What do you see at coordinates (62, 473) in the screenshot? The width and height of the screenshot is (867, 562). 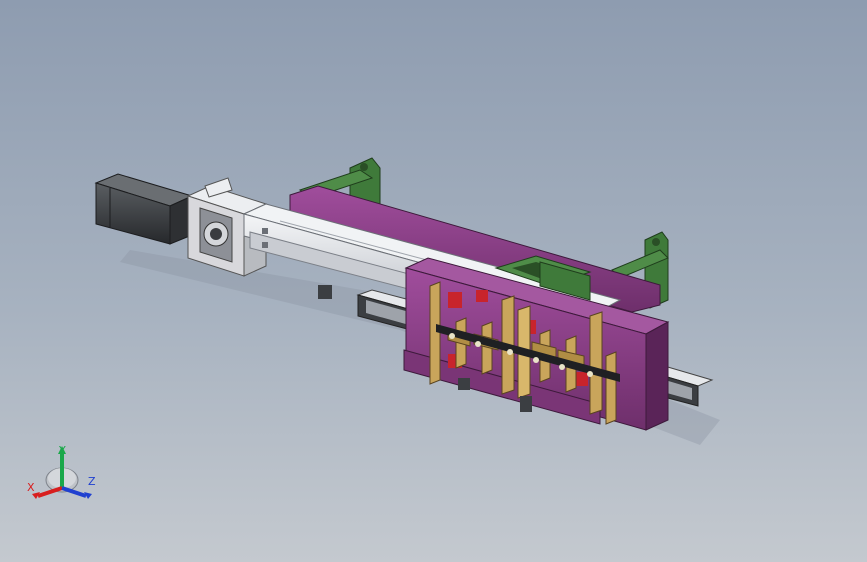 I see `view-triad: X Y Z` at bounding box center [62, 473].